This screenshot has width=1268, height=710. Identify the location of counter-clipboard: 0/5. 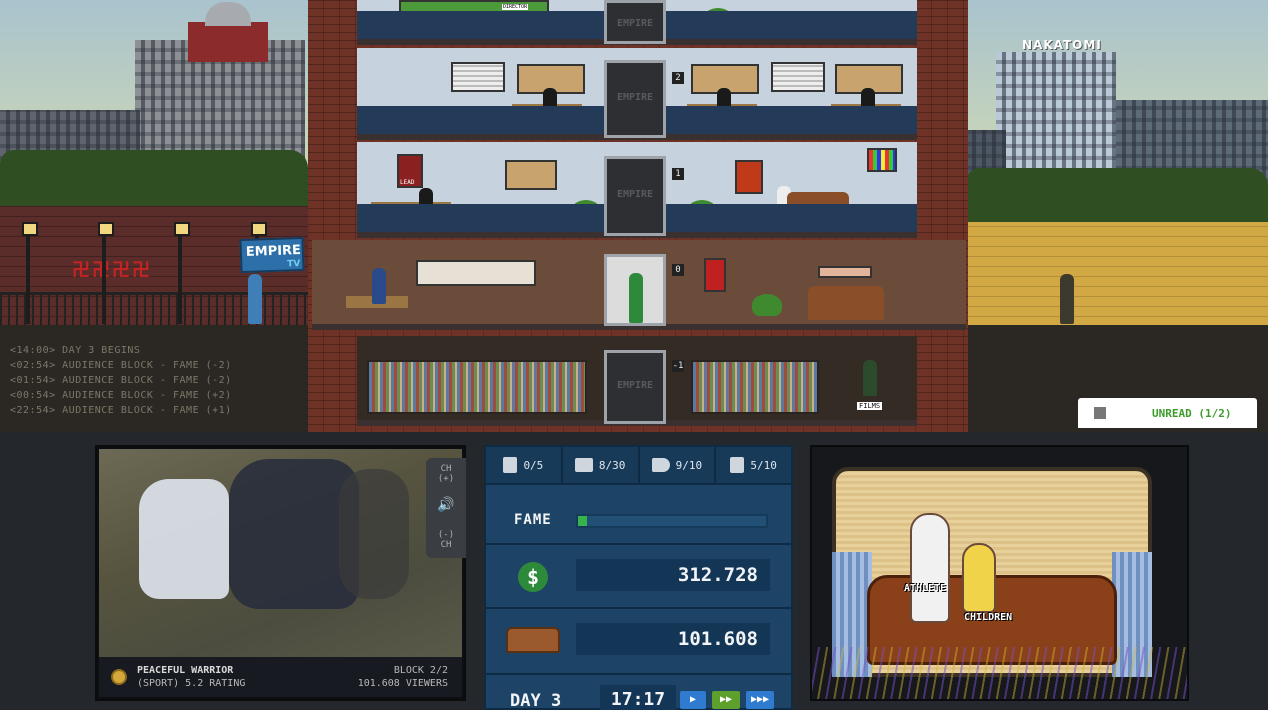
(524, 465).